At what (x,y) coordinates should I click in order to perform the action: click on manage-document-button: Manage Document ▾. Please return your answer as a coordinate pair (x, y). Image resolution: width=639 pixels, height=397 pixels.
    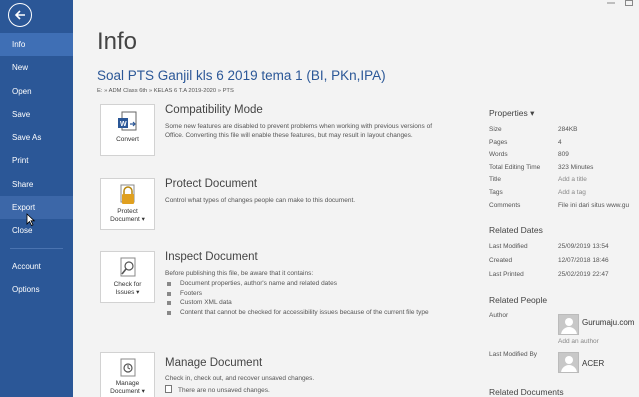
    Looking at the image, I should click on (127, 374).